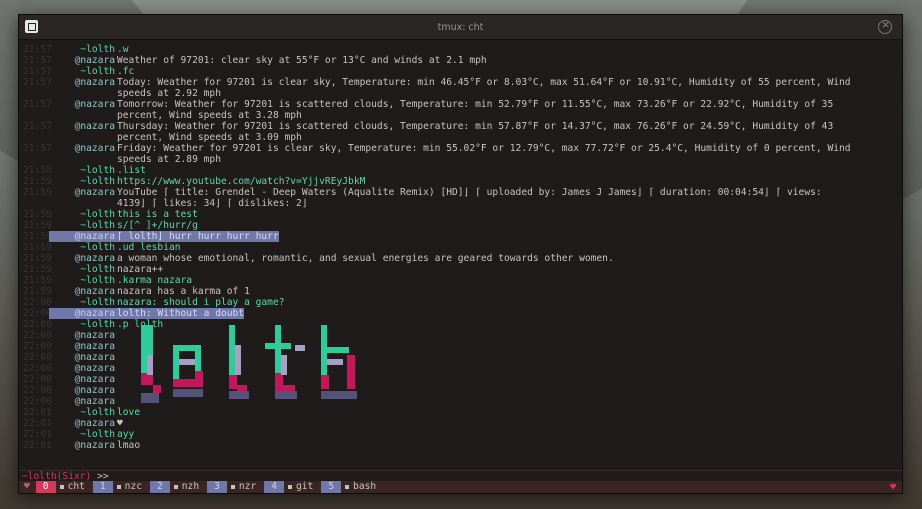  What do you see at coordinates (217, 487) in the screenshot?
I see `window-number: 3` at bounding box center [217, 487].